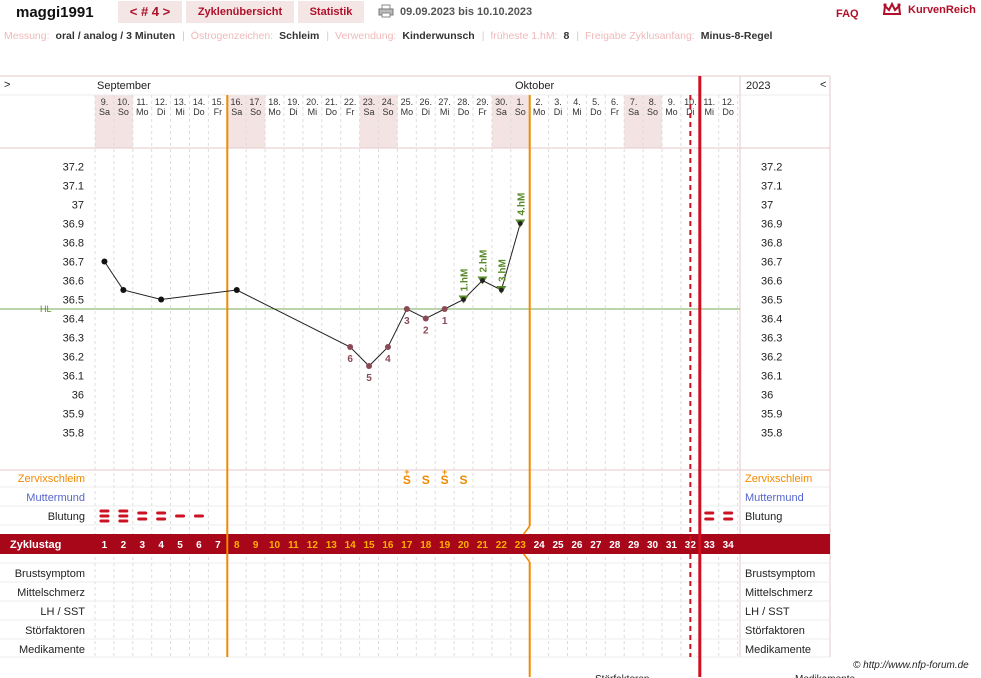 Image resolution: width=981 pixels, height=678 pixels. I want to click on day-date-label: 1., so click(520, 102).